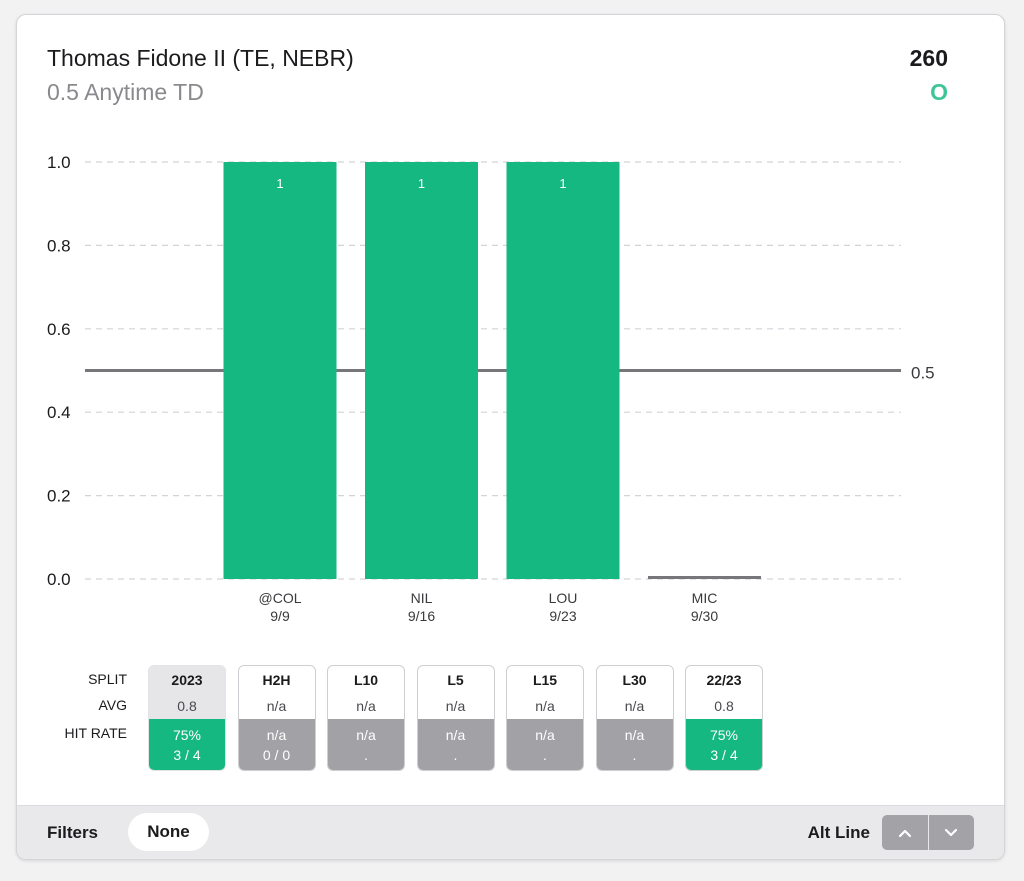 This screenshot has width=1024, height=881. Describe the element at coordinates (96, 733) in the screenshot. I see `hit-rate-label: HIT RATE` at that location.